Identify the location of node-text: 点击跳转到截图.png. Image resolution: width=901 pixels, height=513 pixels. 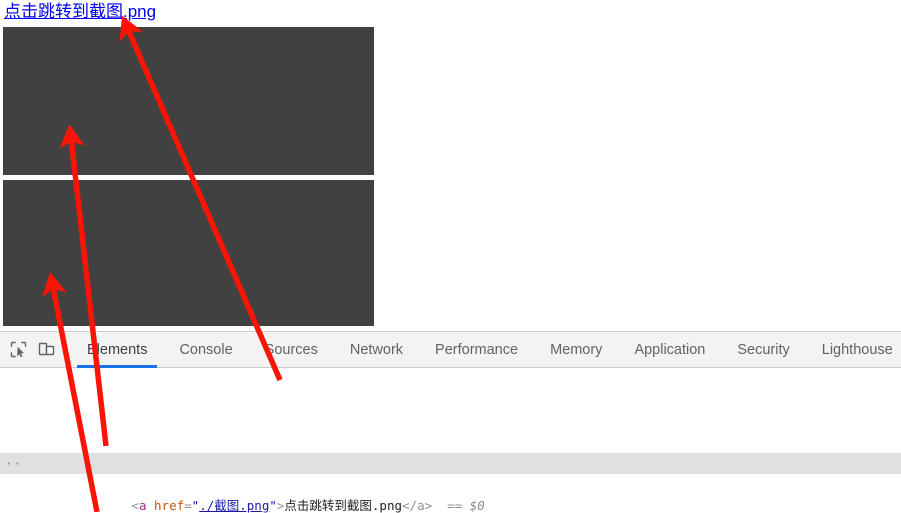
(343, 505).